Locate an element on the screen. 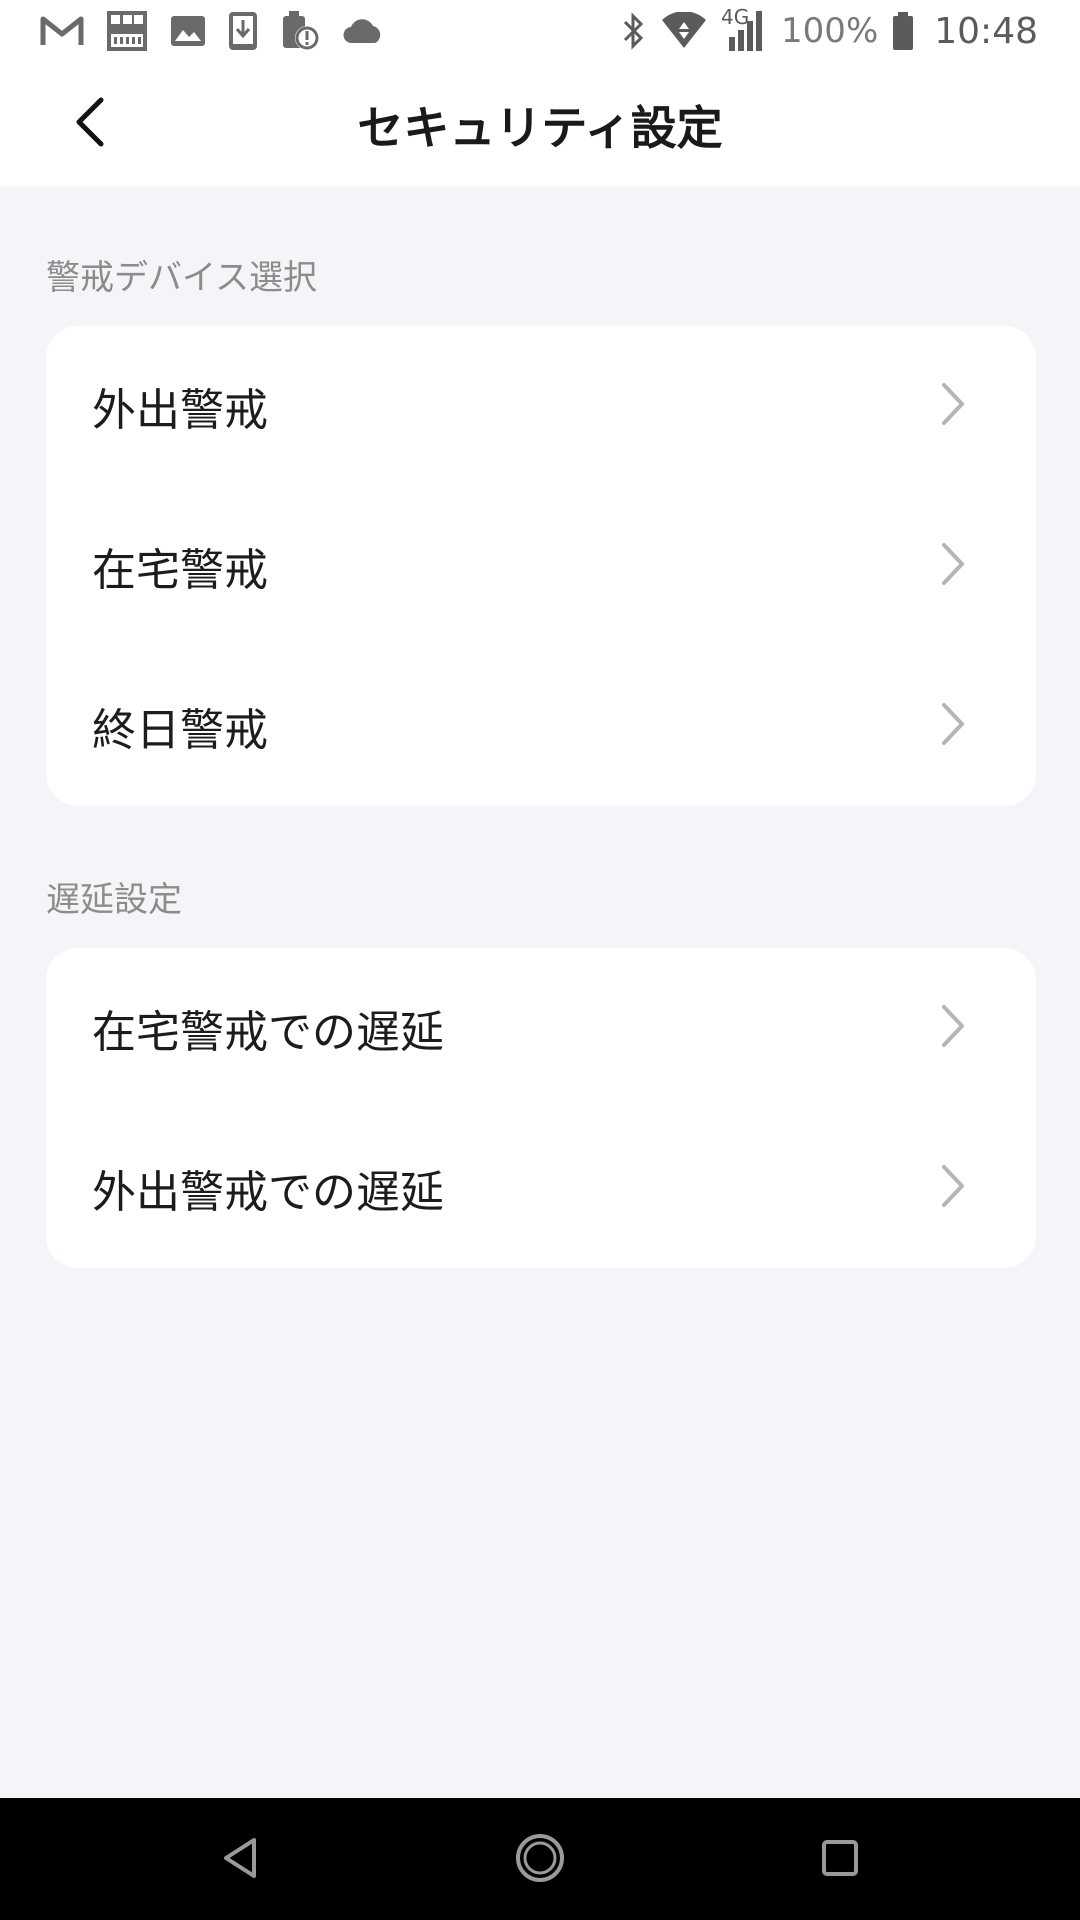 Image resolution: width=1080 pixels, height=1920 pixels. image-icon is located at coordinates (188, 31).